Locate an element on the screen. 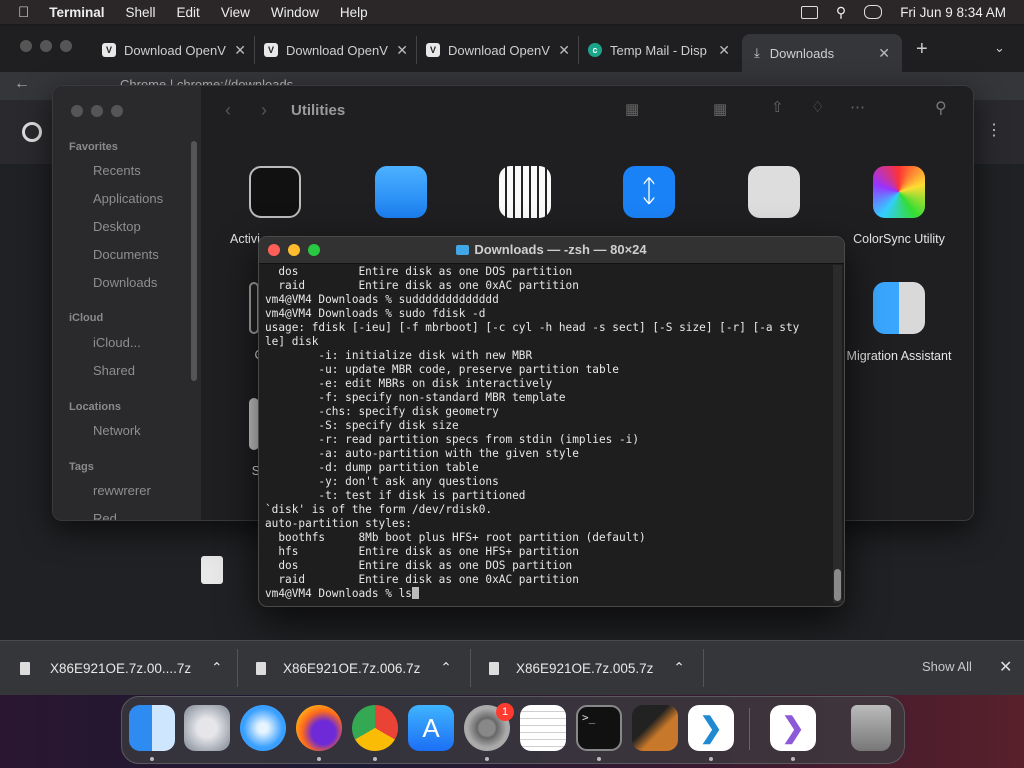 The width and height of the screenshot is (1024, 768). terminal-icon: >_ is located at coordinates (599, 728).